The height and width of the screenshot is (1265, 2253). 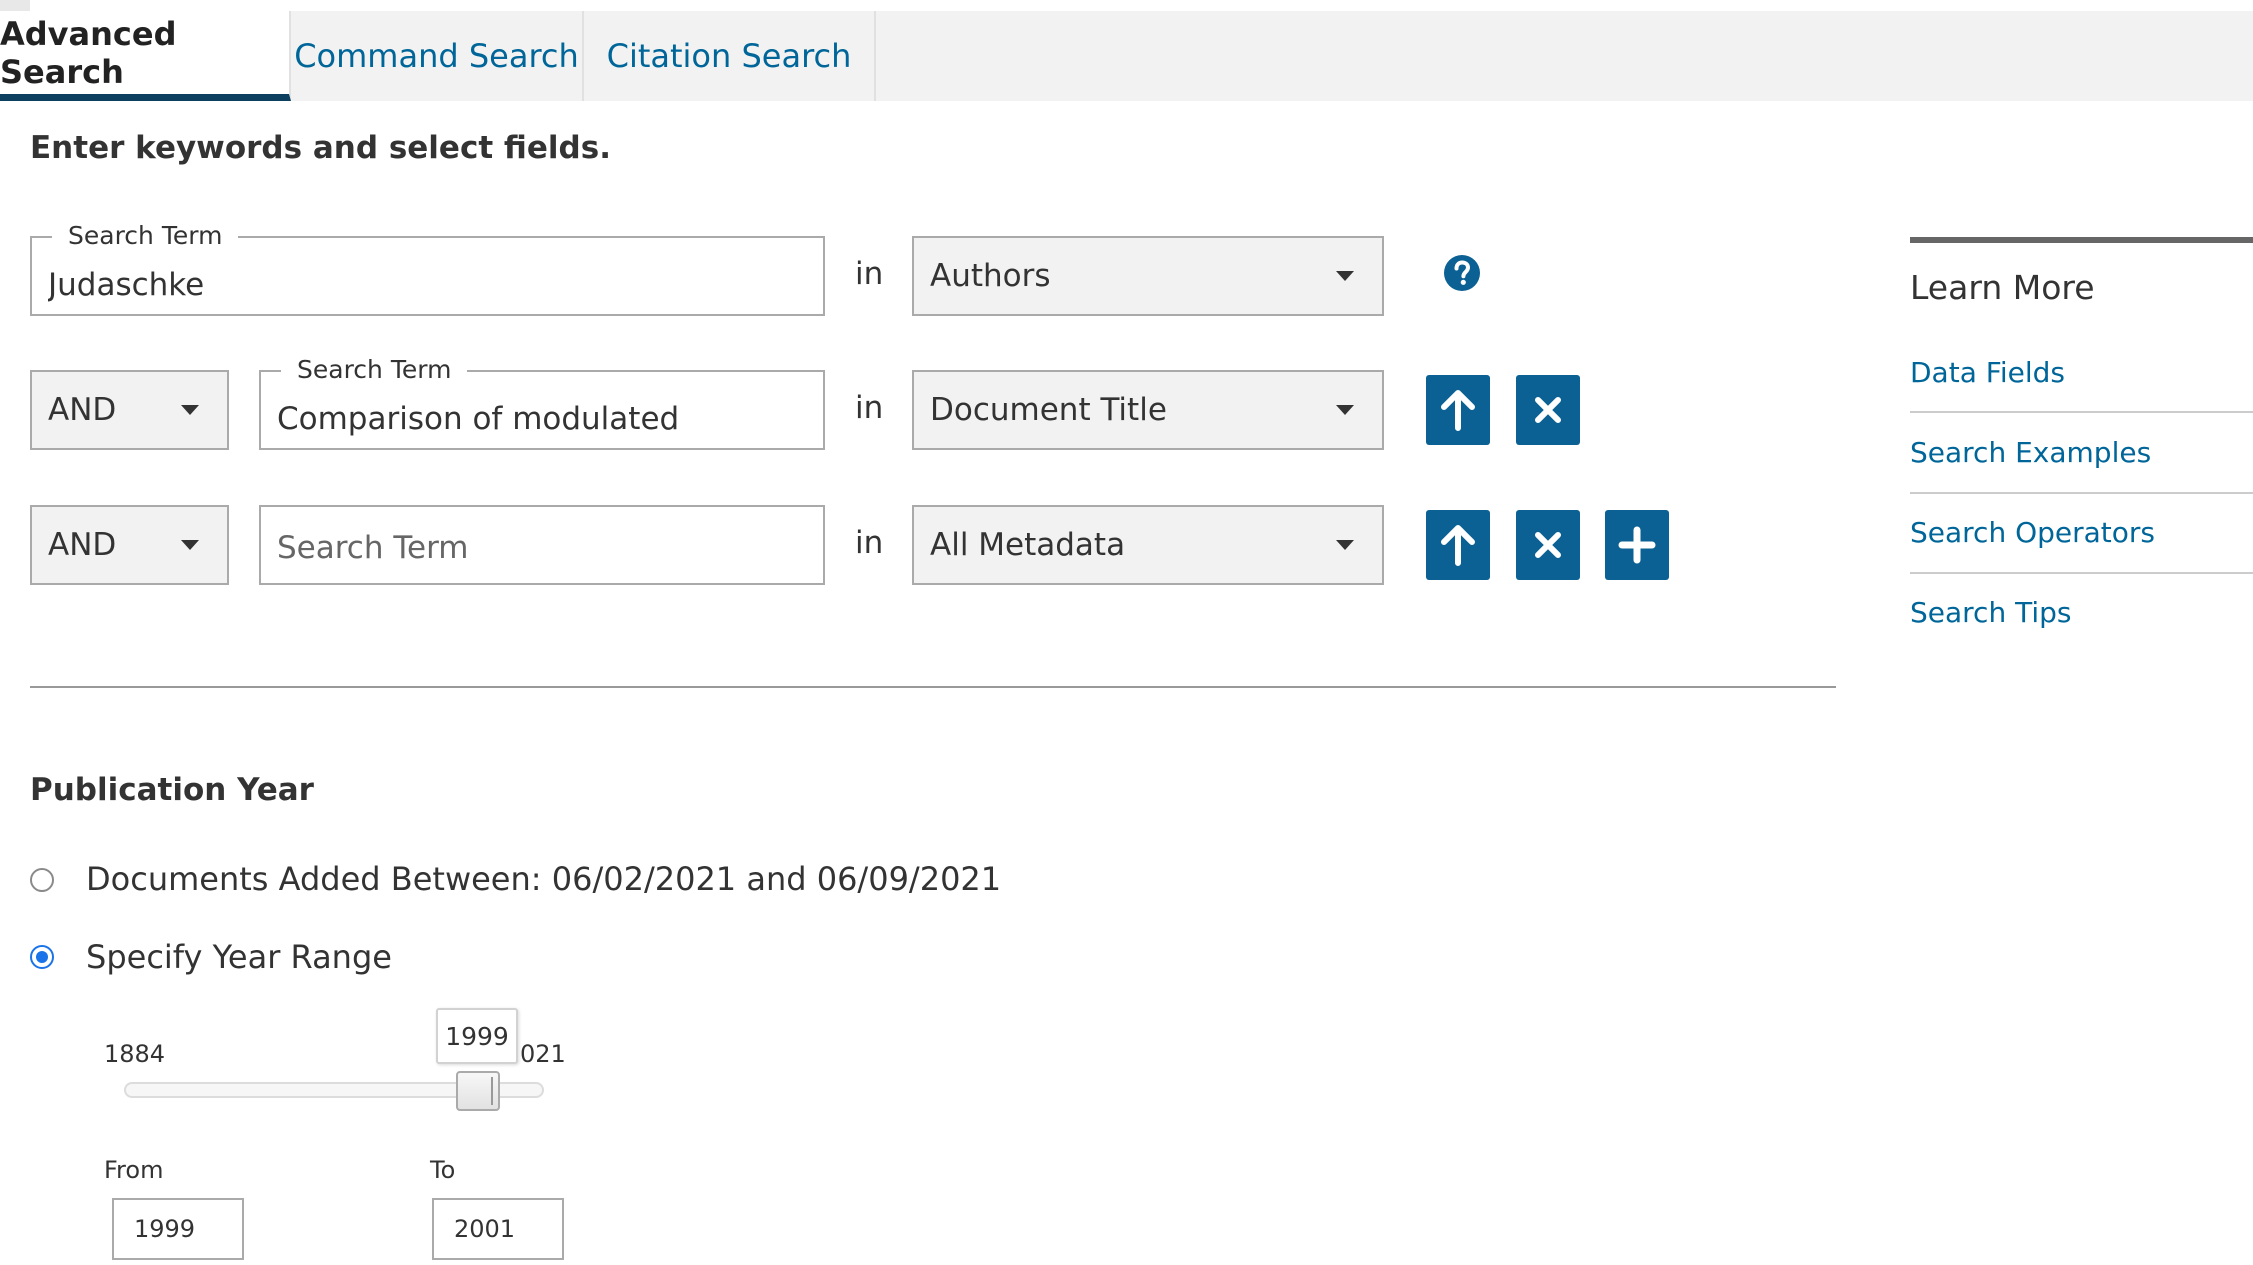 I want to click on search-term-field-1: Search Term, so click(x=427, y=269).